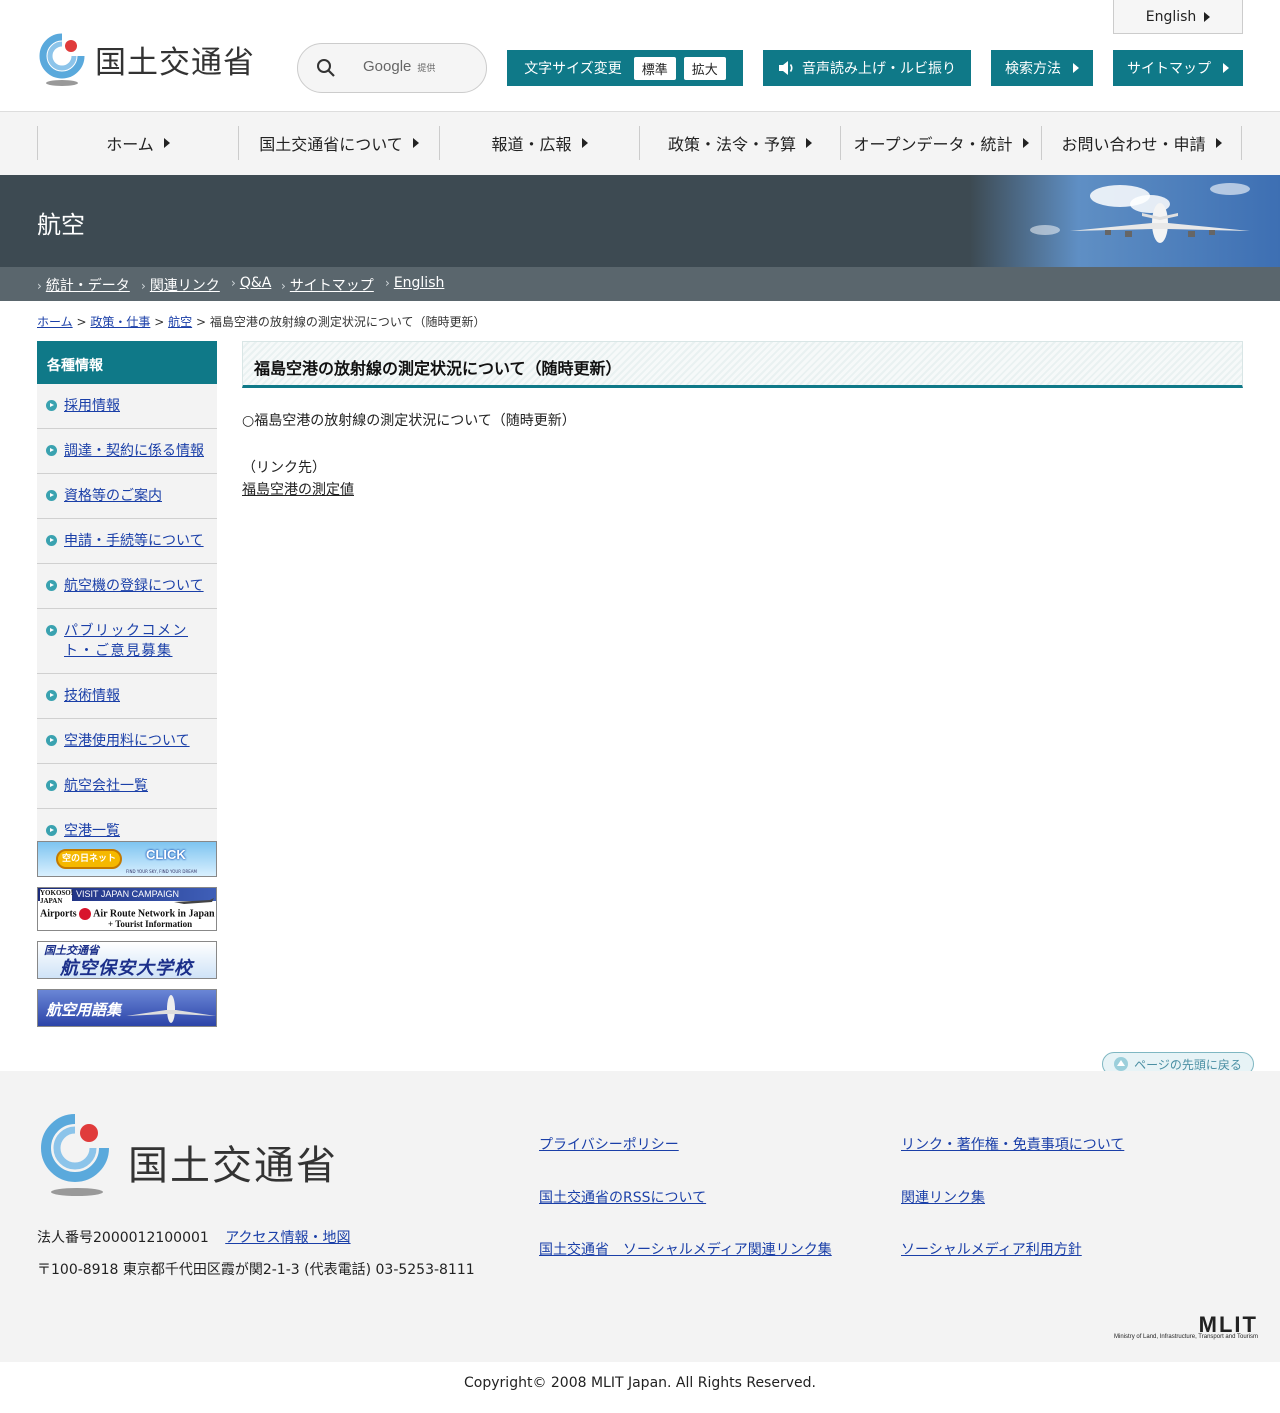 The height and width of the screenshot is (1413, 1280). I want to click on side-item-link: 空港使用料について, so click(127, 741).